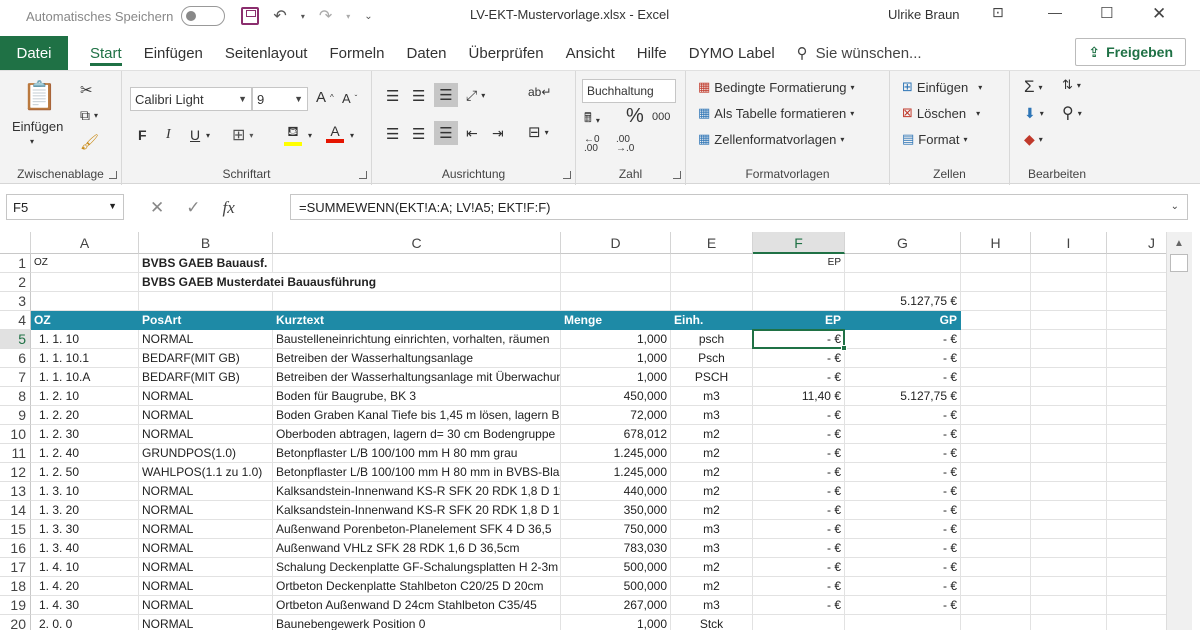 This screenshot has width=1200, height=630. I want to click on share-button: ⇪ Freigeben, so click(1130, 52).